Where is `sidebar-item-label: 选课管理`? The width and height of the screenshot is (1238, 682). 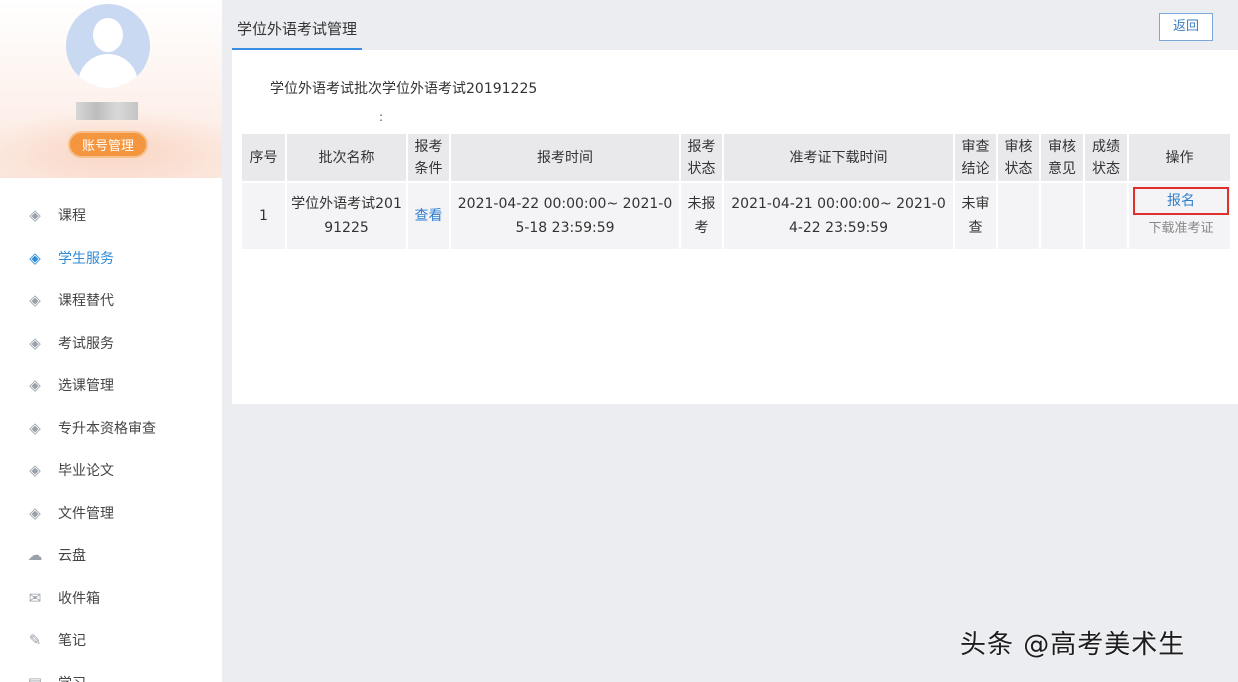 sidebar-item-label: 选课管理 is located at coordinates (86, 386).